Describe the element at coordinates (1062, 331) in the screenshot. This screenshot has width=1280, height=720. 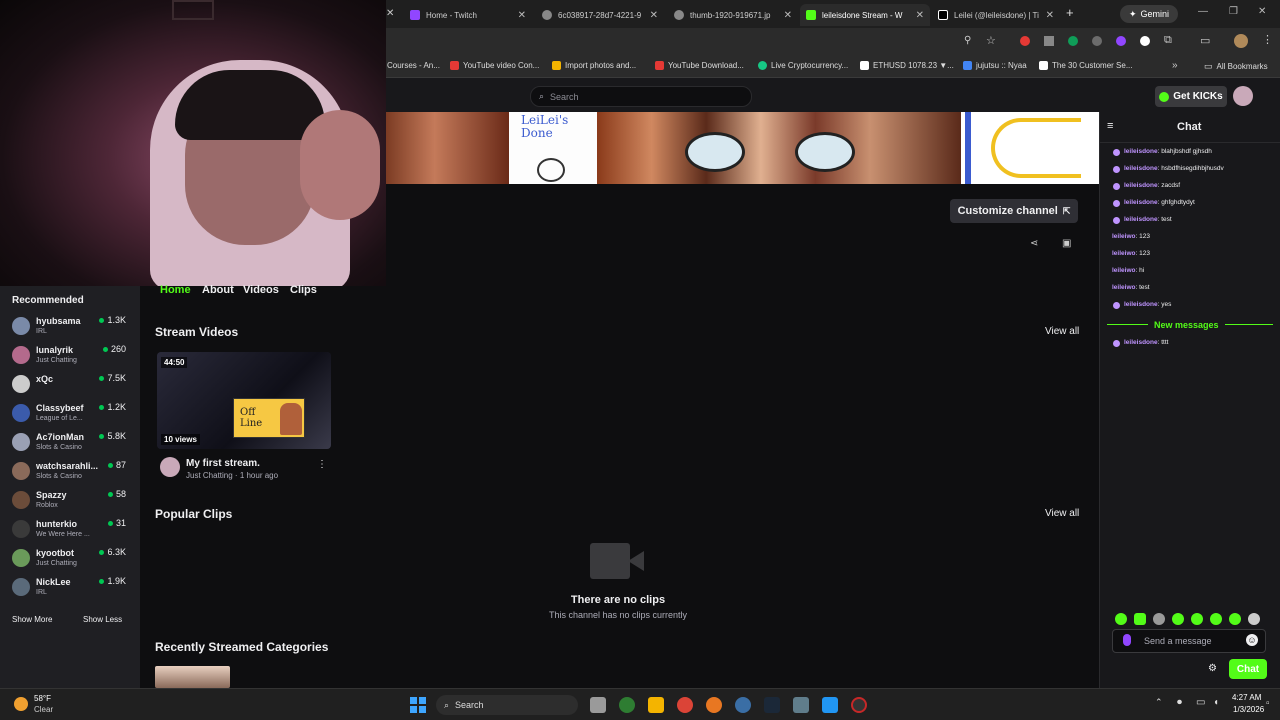
I see `view-all-videos-link: View all` at that location.